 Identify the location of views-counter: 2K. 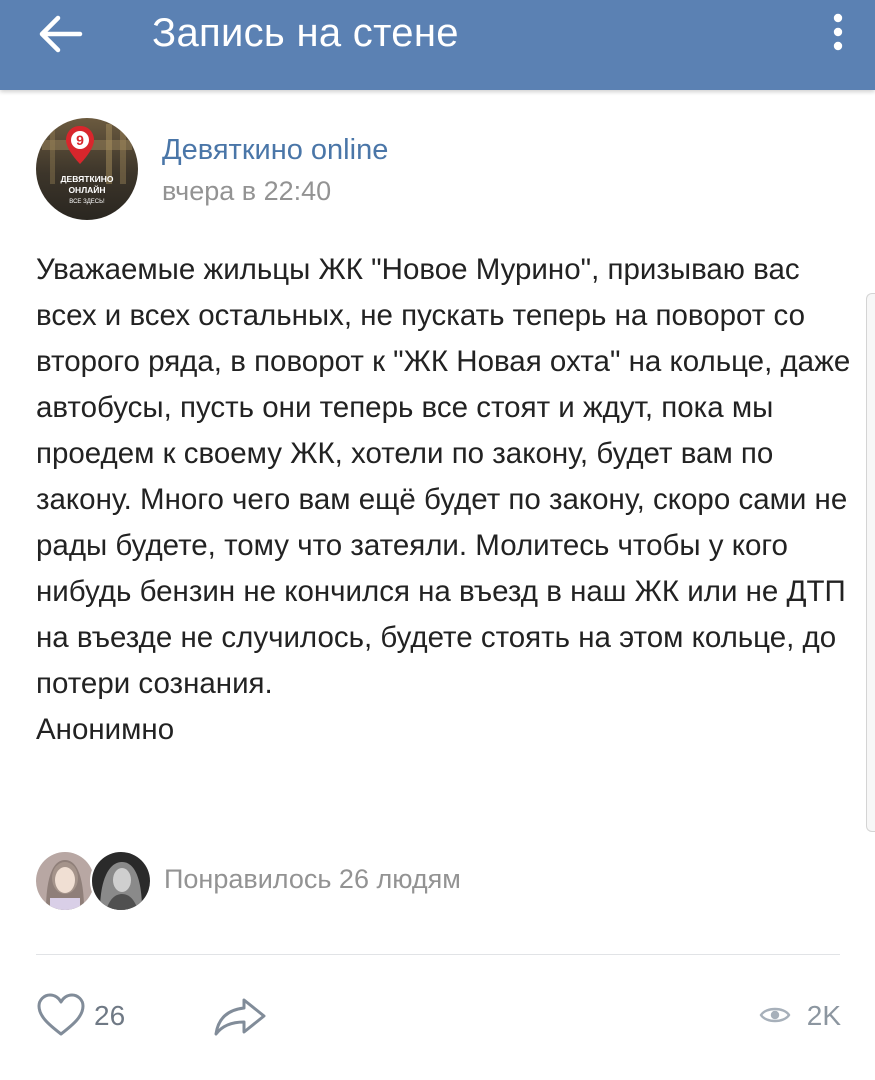
(796, 1018).